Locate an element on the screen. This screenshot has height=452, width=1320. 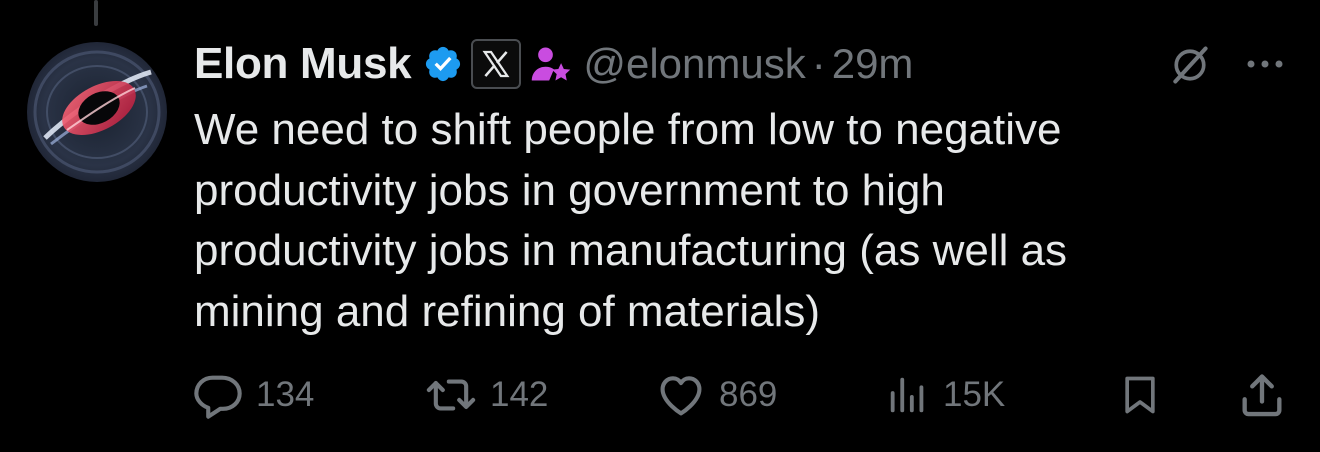
grok-slash-circle-icon is located at coordinates (1190, 65).